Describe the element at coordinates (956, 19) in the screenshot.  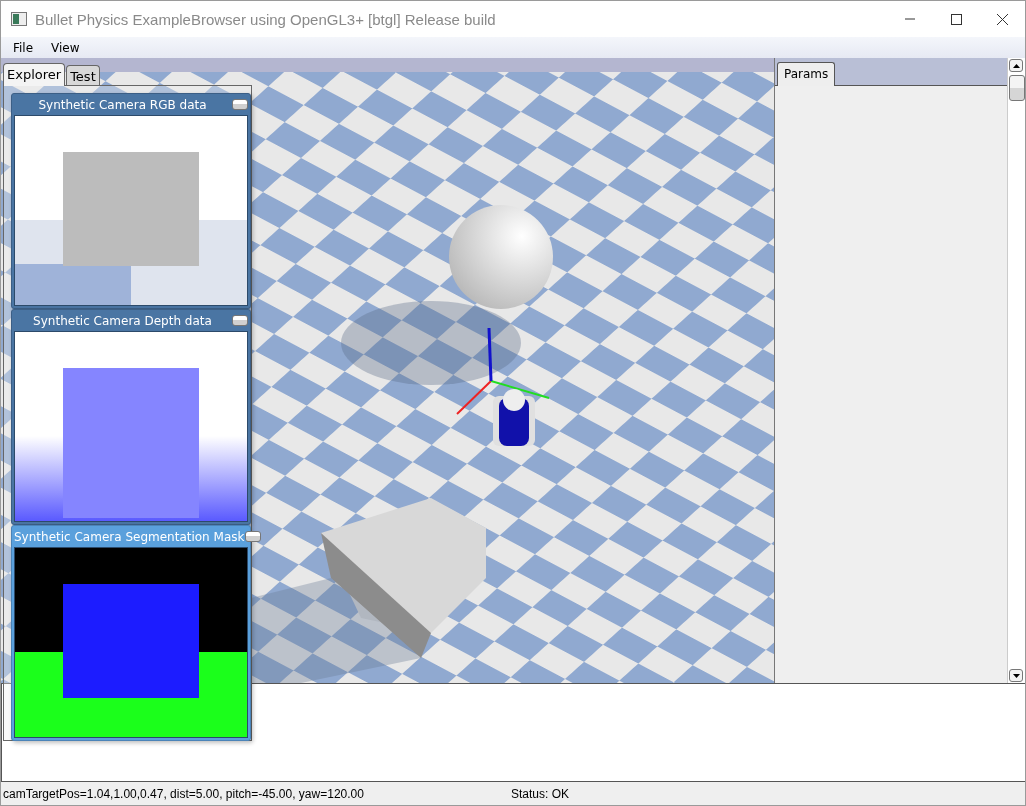
I see `maximize-icon` at that location.